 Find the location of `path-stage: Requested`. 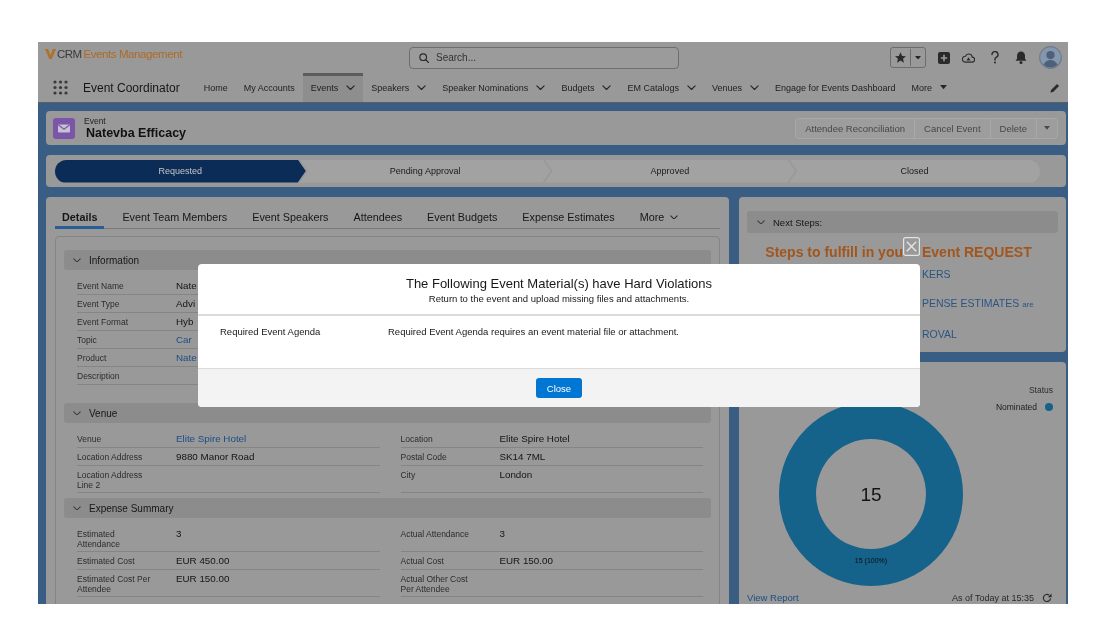

path-stage: Requested is located at coordinates (180, 171).